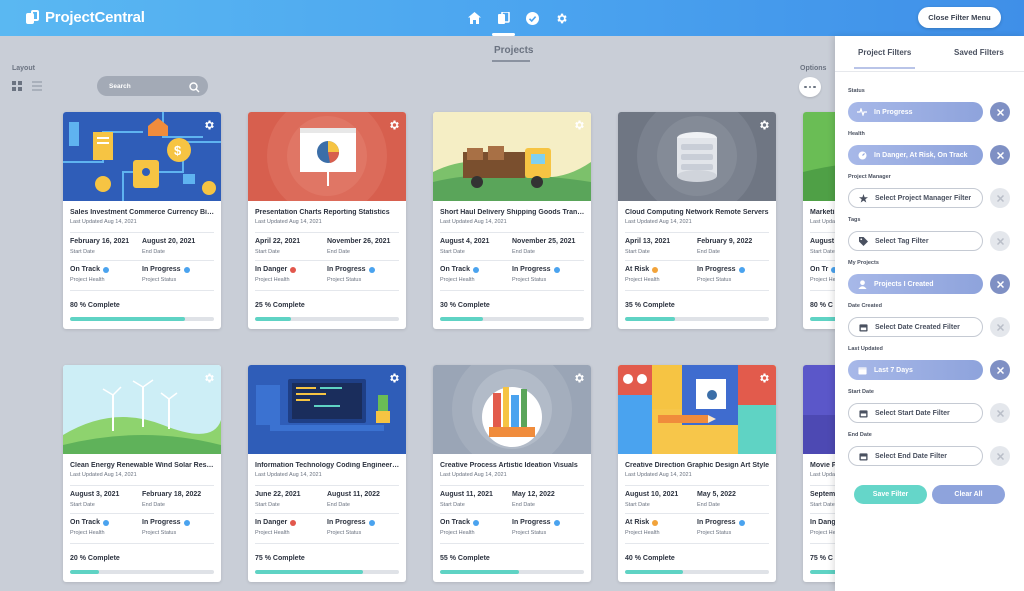 This screenshot has height=591, width=1024. Describe the element at coordinates (172, 494) in the screenshot. I see `end-date-value: February 18, 2022` at that location.